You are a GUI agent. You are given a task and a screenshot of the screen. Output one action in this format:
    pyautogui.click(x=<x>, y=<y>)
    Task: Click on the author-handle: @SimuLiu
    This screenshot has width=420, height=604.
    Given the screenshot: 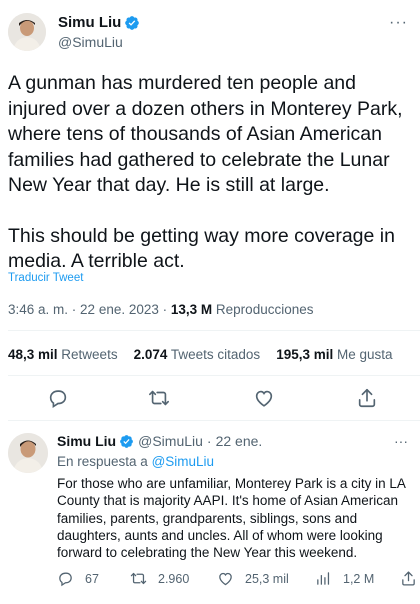 What is the action you would take?
    pyautogui.click(x=99, y=42)
    